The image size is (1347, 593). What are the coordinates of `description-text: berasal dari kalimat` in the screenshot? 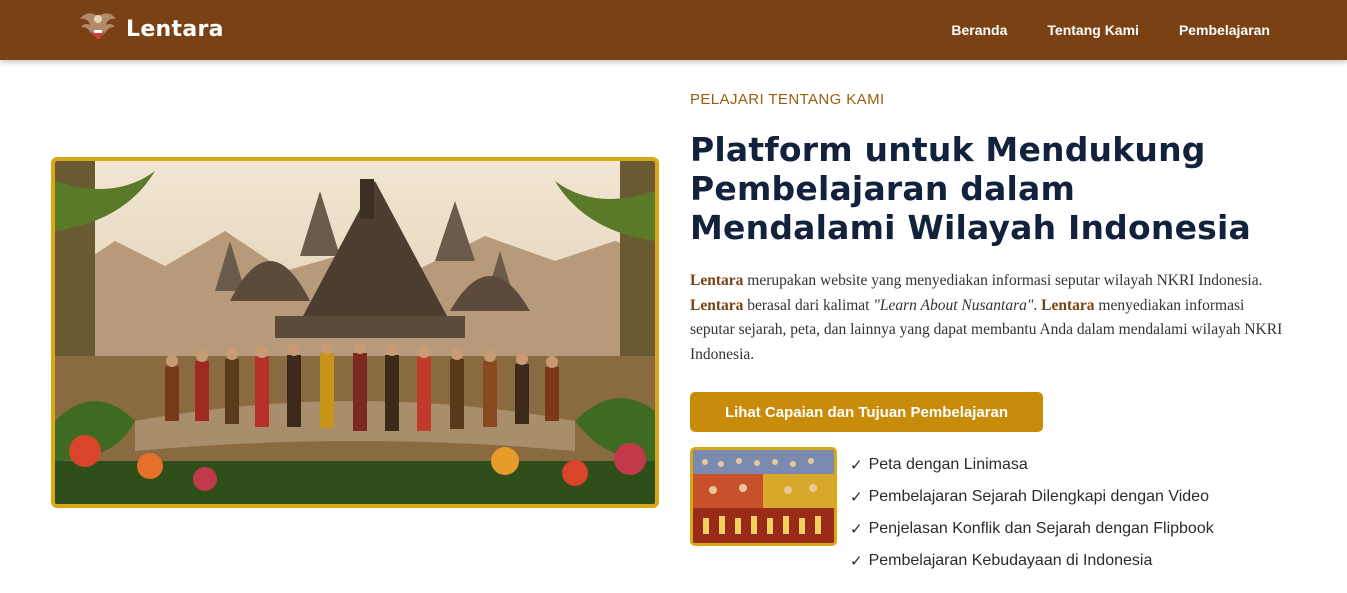 It's located at (808, 305).